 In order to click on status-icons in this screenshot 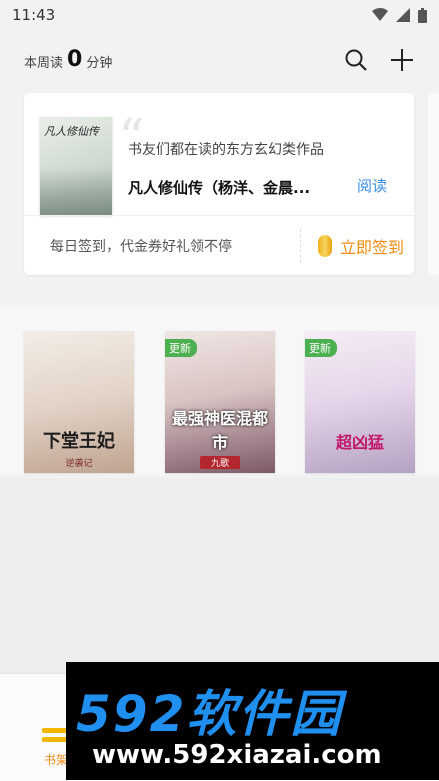, I will do `click(399, 15)`.